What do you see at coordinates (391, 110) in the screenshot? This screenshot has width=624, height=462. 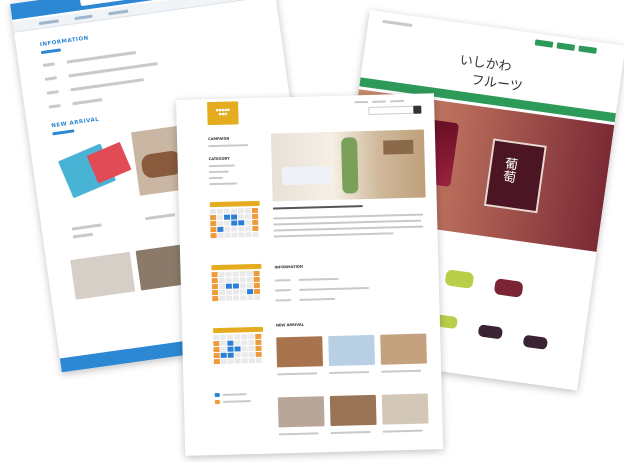 I see `search-input` at bounding box center [391, 110].